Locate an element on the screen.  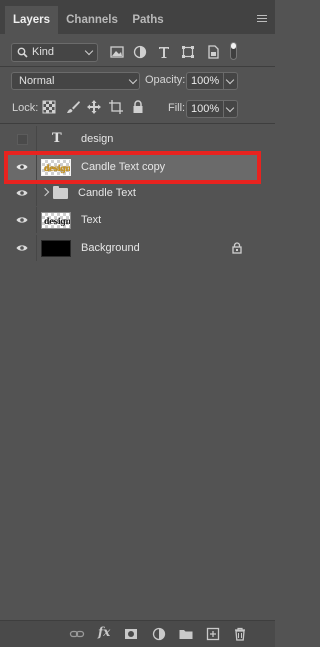
smart-object-filter-icon is located at coordinates (213, 52).